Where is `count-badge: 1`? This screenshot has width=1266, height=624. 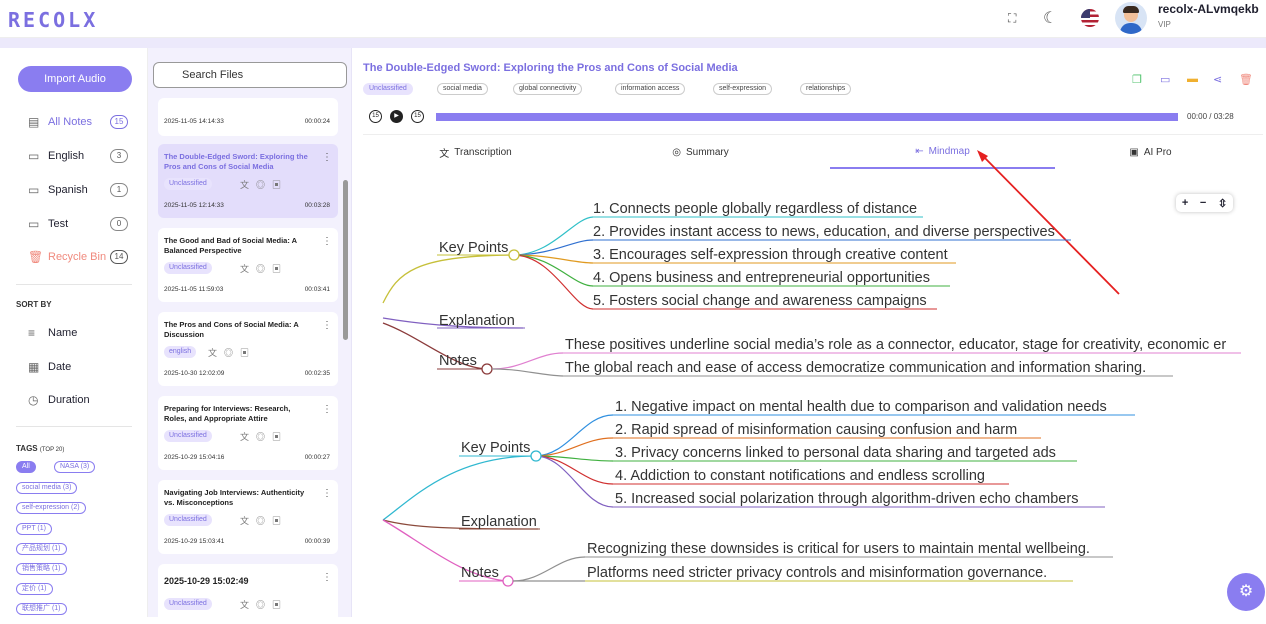
count-badge: 1 is located at coordinates (119, 190).